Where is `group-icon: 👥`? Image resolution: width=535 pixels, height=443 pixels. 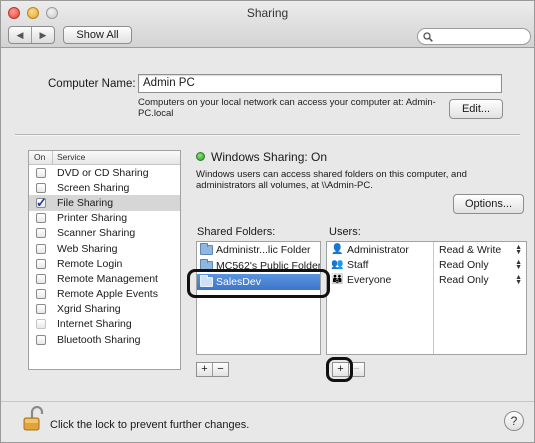
group-icon: 👥 is located at coordinates (337, 264).